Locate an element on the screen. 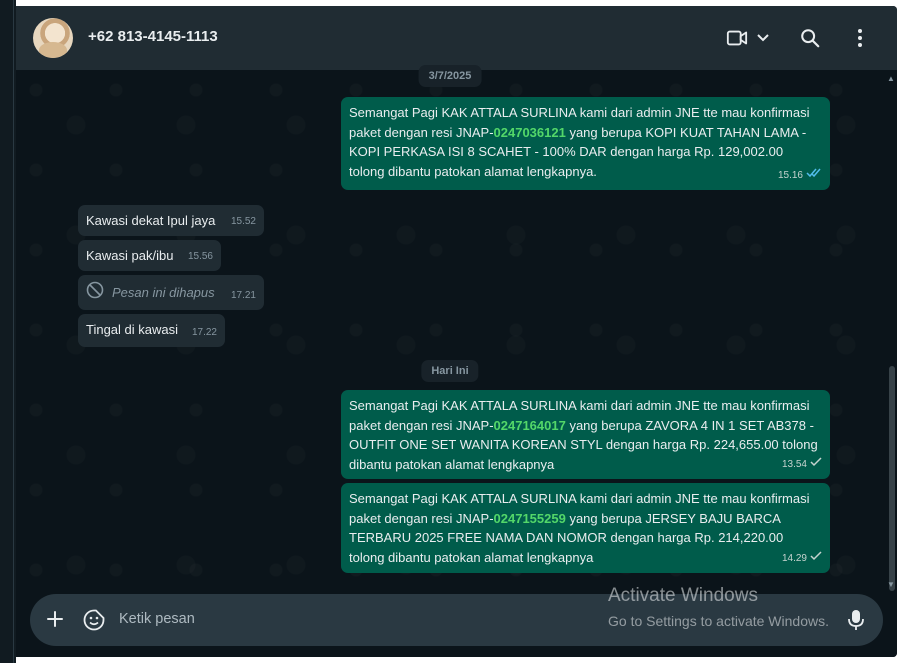  message-time: 17.21 is located at coordinates (243, 295).